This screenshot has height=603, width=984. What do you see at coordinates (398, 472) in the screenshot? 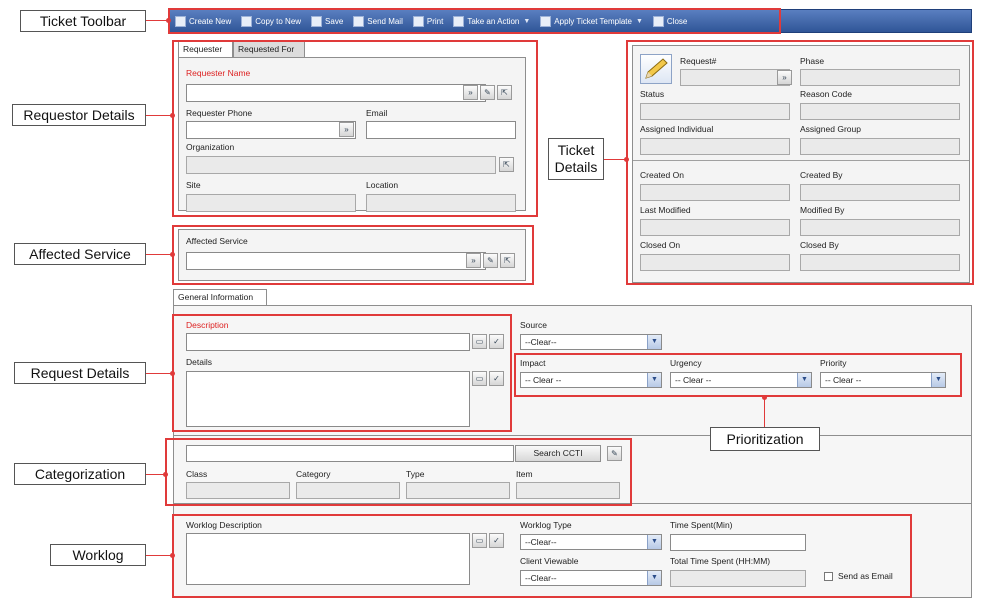
I see `categorization-highlight` at bounding box center [398, 472].